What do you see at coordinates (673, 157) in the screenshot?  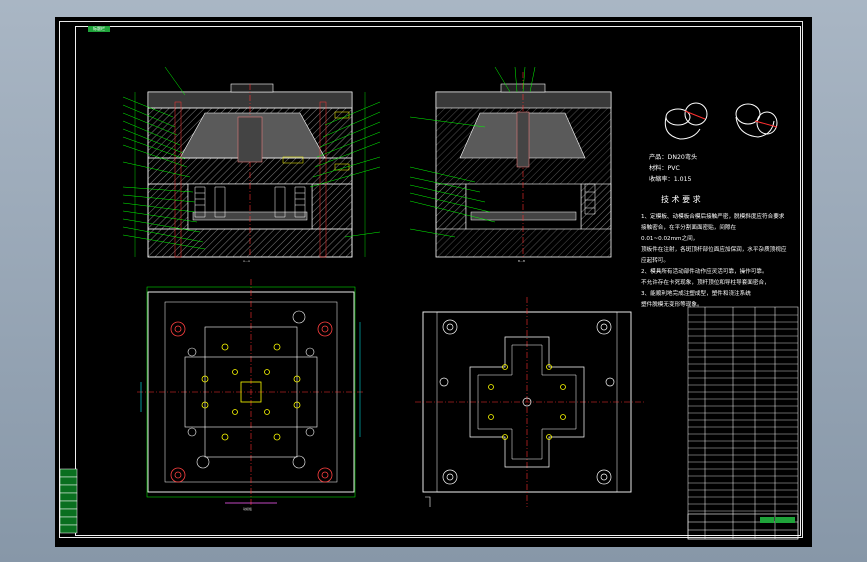 I see `product-line: 产品：DN20弯头` at bounding box center [673, 157].